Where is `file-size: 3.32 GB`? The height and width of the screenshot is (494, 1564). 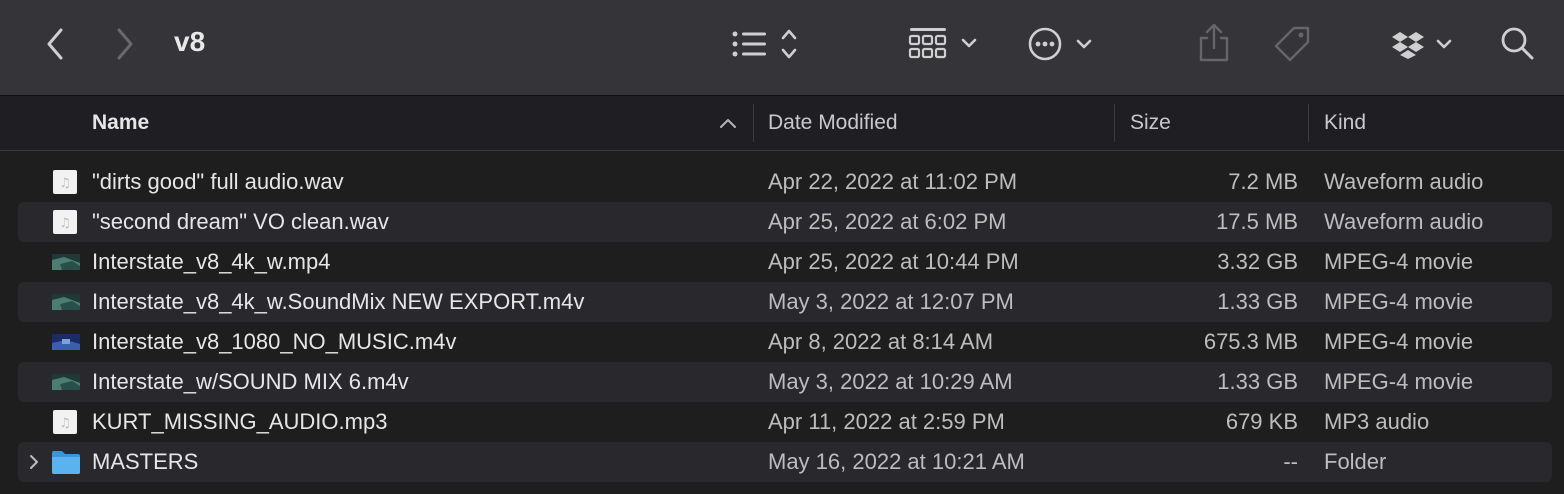
file-size: 3.32 GB is located at coordinates (1257, 261).